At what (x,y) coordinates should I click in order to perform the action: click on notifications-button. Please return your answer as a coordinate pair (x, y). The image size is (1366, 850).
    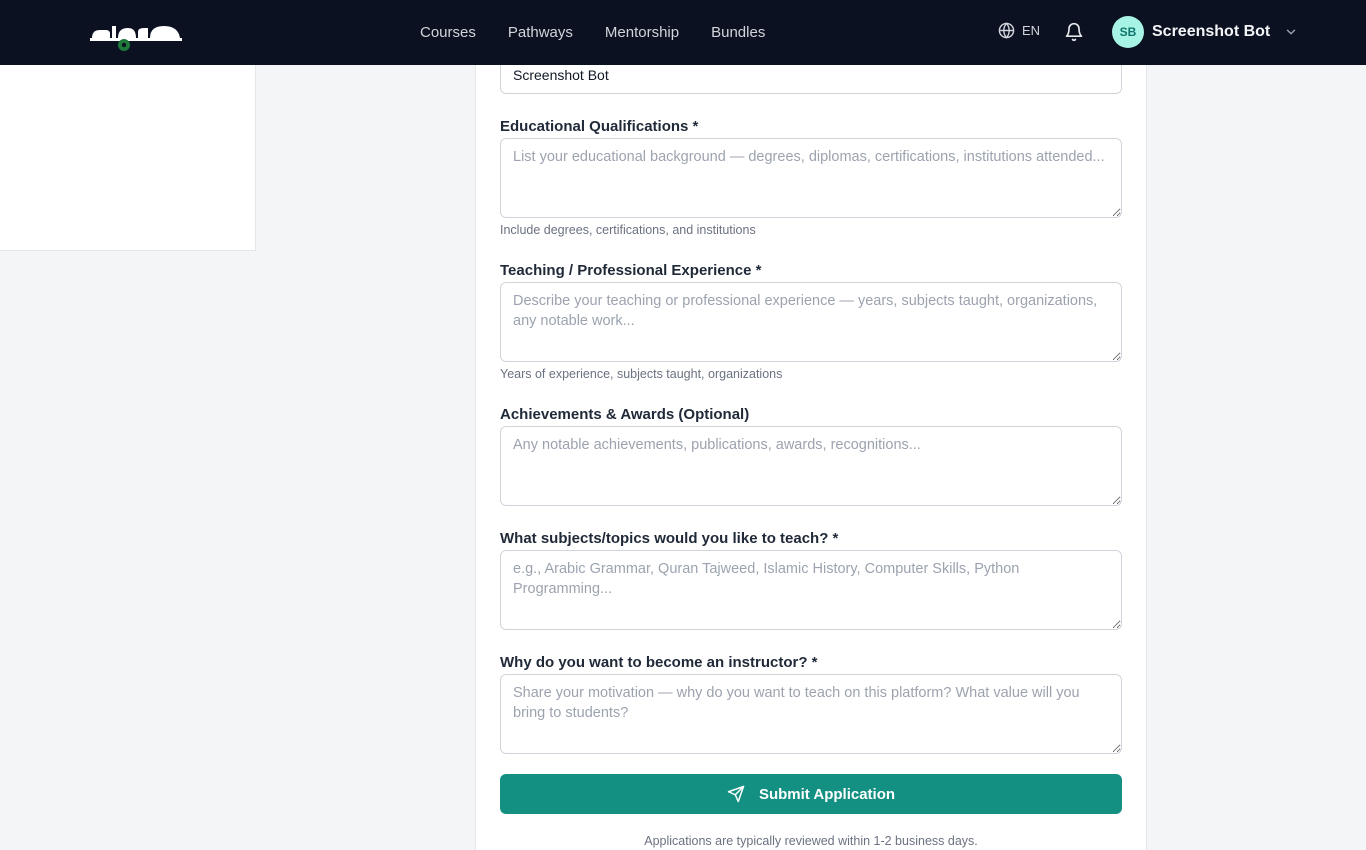
    Looking at the image, I should click on (1074, 32).